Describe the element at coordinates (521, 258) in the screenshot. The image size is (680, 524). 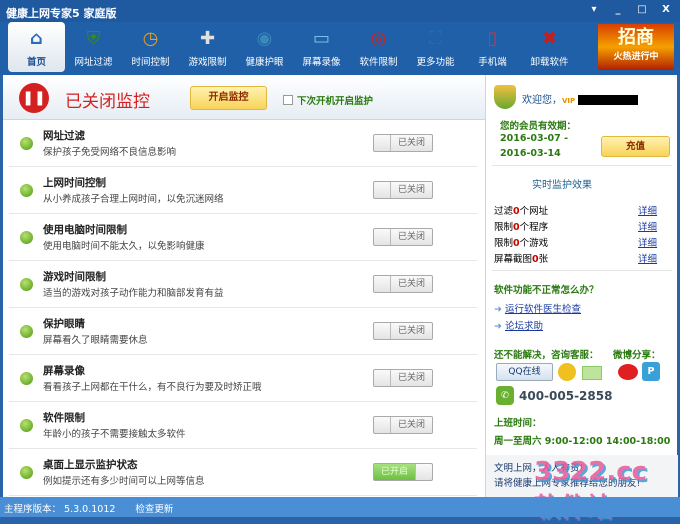
I see `effect-item: 屏幕截图0张` at that location.